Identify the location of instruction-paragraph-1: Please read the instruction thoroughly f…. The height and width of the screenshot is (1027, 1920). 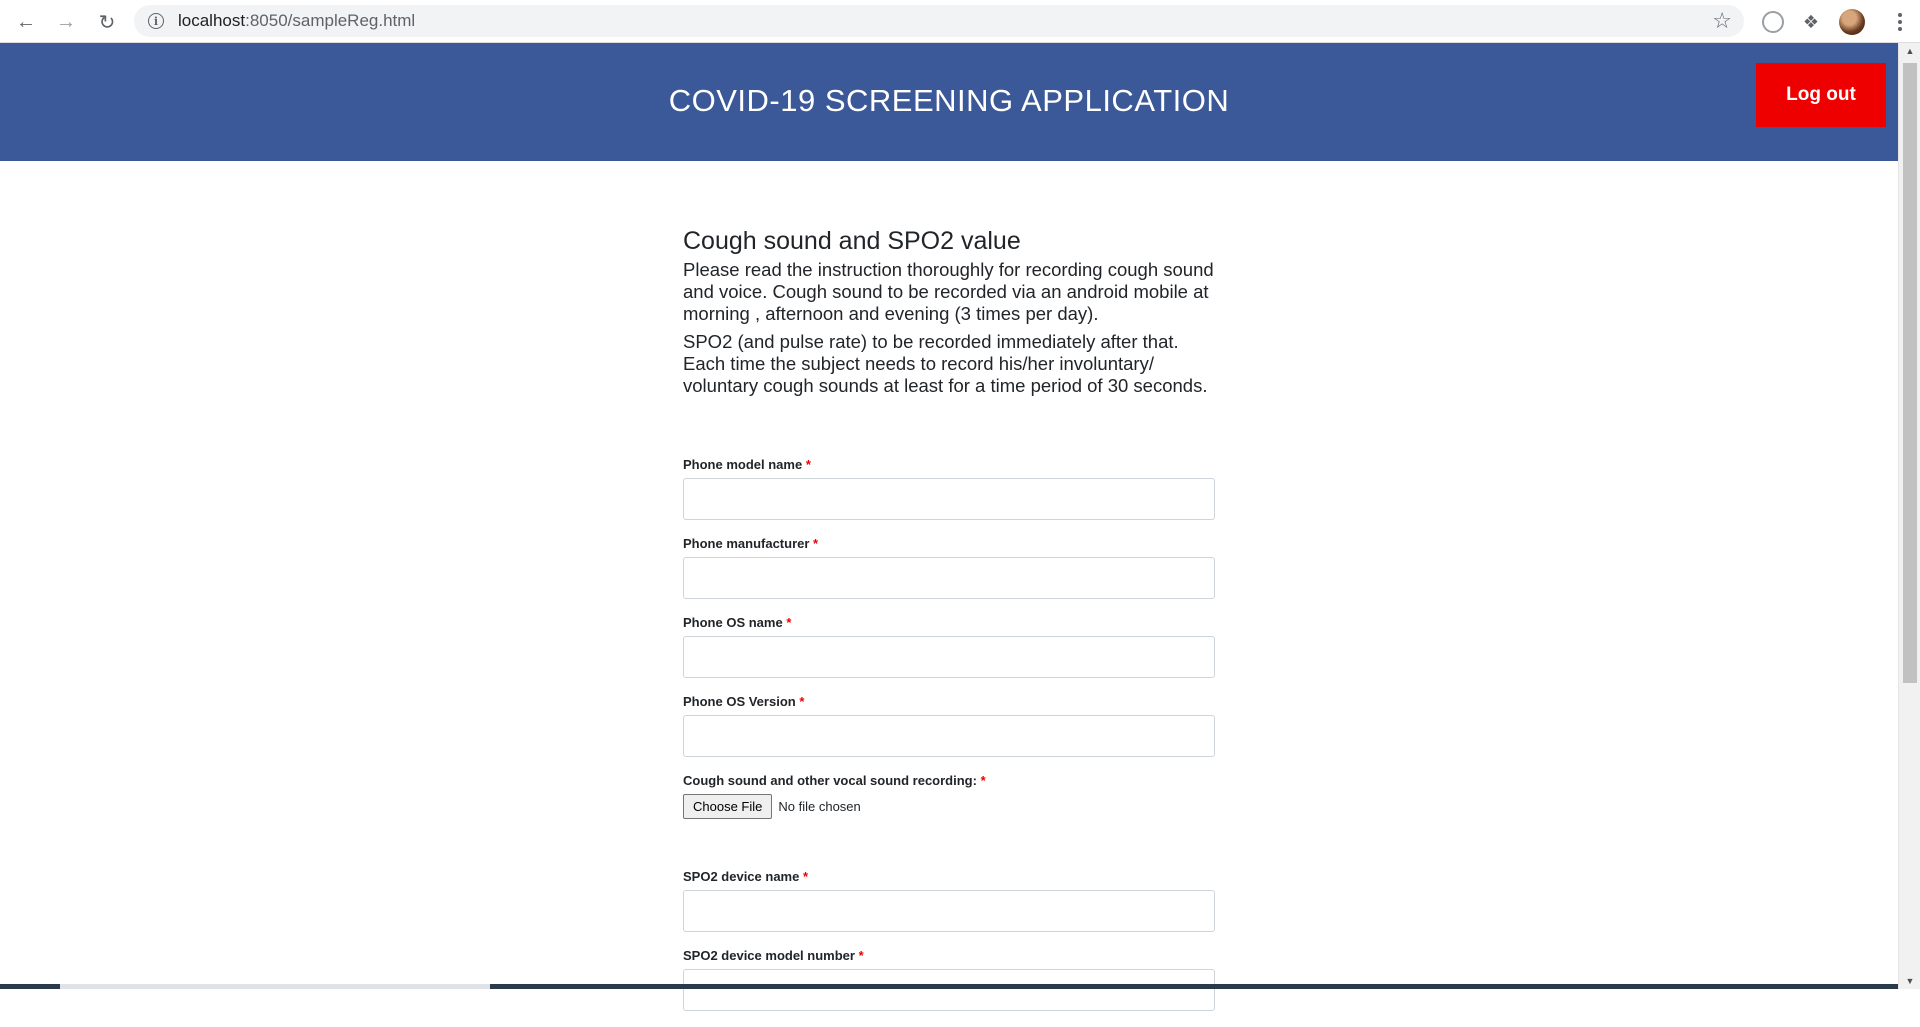
(948, 291).